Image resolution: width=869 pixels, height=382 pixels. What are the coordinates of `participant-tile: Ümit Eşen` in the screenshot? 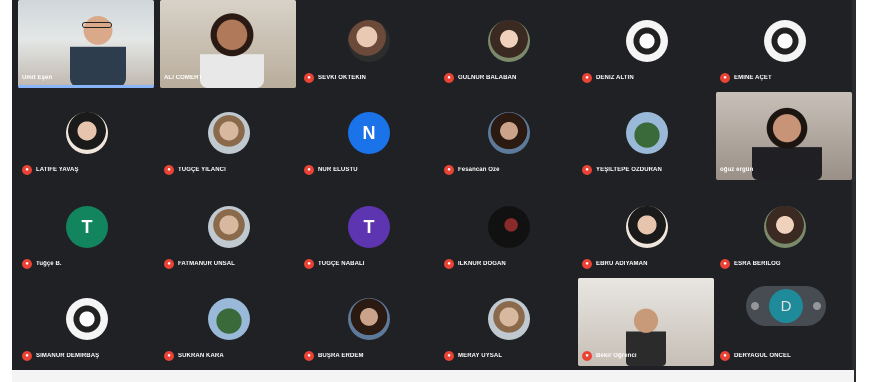 It's located at (86, 44).